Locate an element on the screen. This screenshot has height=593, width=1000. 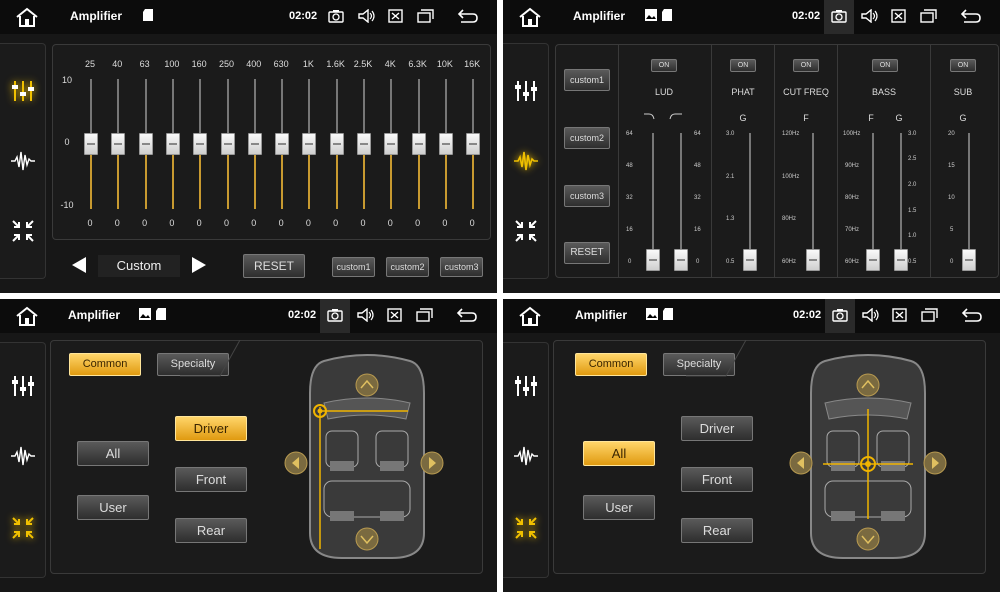
bass-label: BASS is located at coordinates (883, 92).